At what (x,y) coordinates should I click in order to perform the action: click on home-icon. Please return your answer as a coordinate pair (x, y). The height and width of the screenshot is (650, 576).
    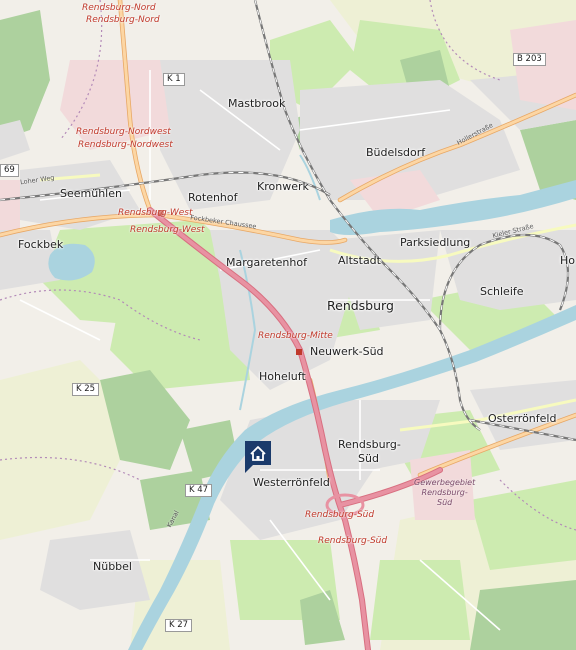
    Looking at the image, I should click on (258, 457).